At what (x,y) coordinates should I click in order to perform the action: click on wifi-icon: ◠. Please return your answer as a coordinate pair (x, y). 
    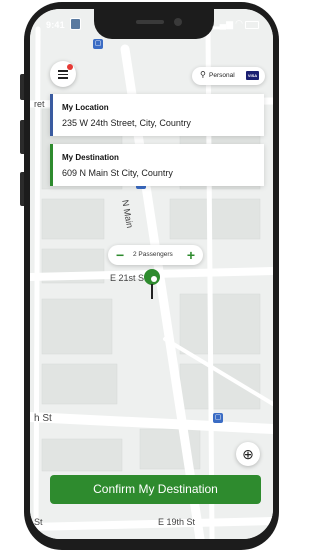
    Looking at the image, I should click on (239, 23).